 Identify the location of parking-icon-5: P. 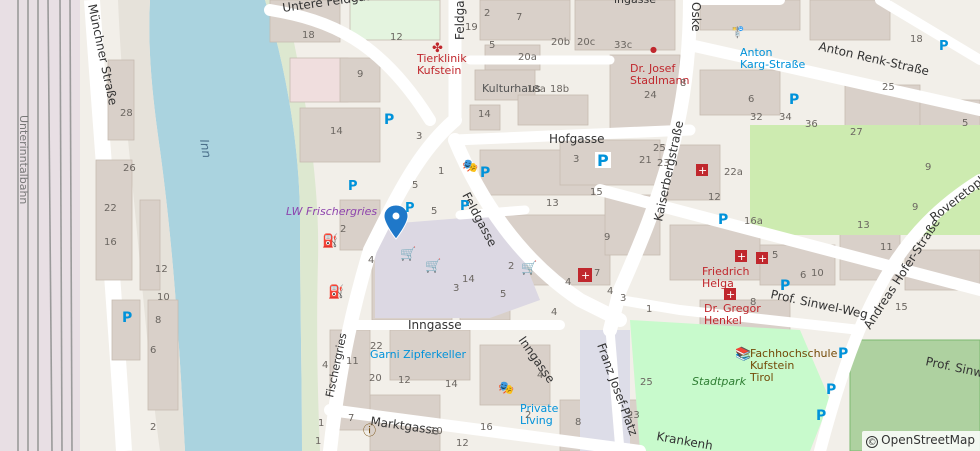
(353, 186).